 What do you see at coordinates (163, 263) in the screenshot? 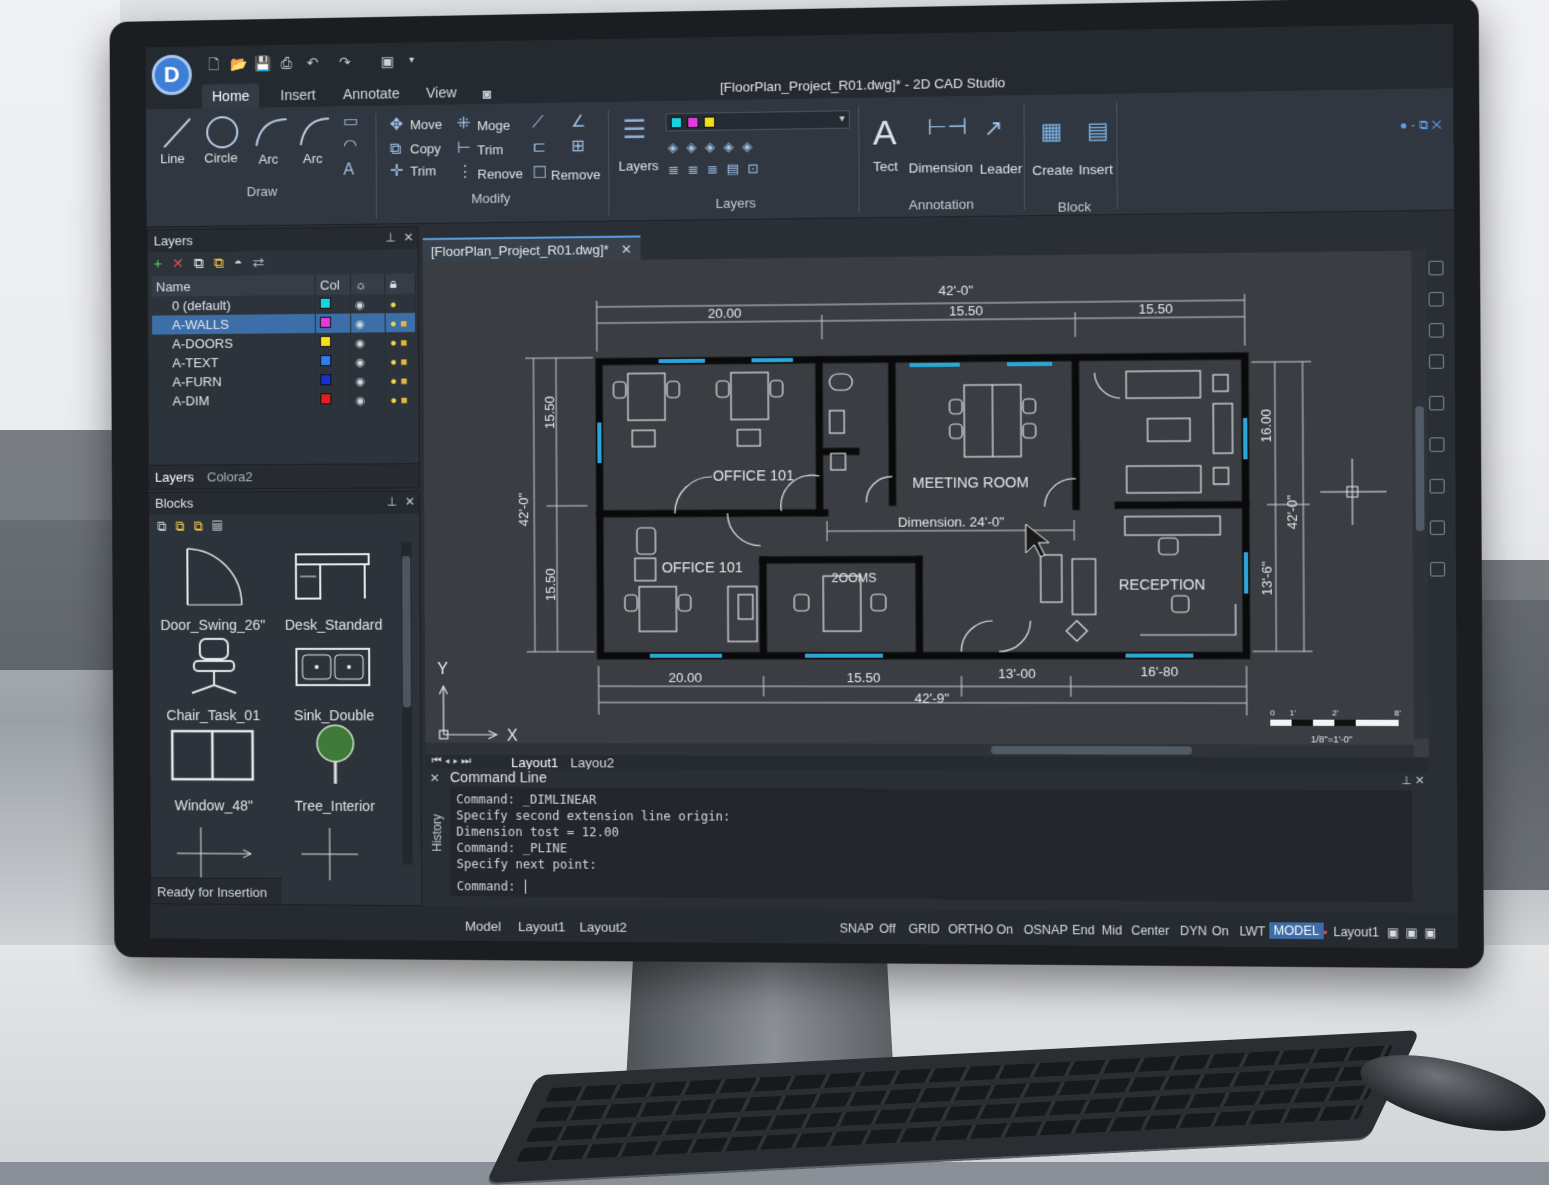
I see `add-layer-icon: +` at bounding box center [163, 263].